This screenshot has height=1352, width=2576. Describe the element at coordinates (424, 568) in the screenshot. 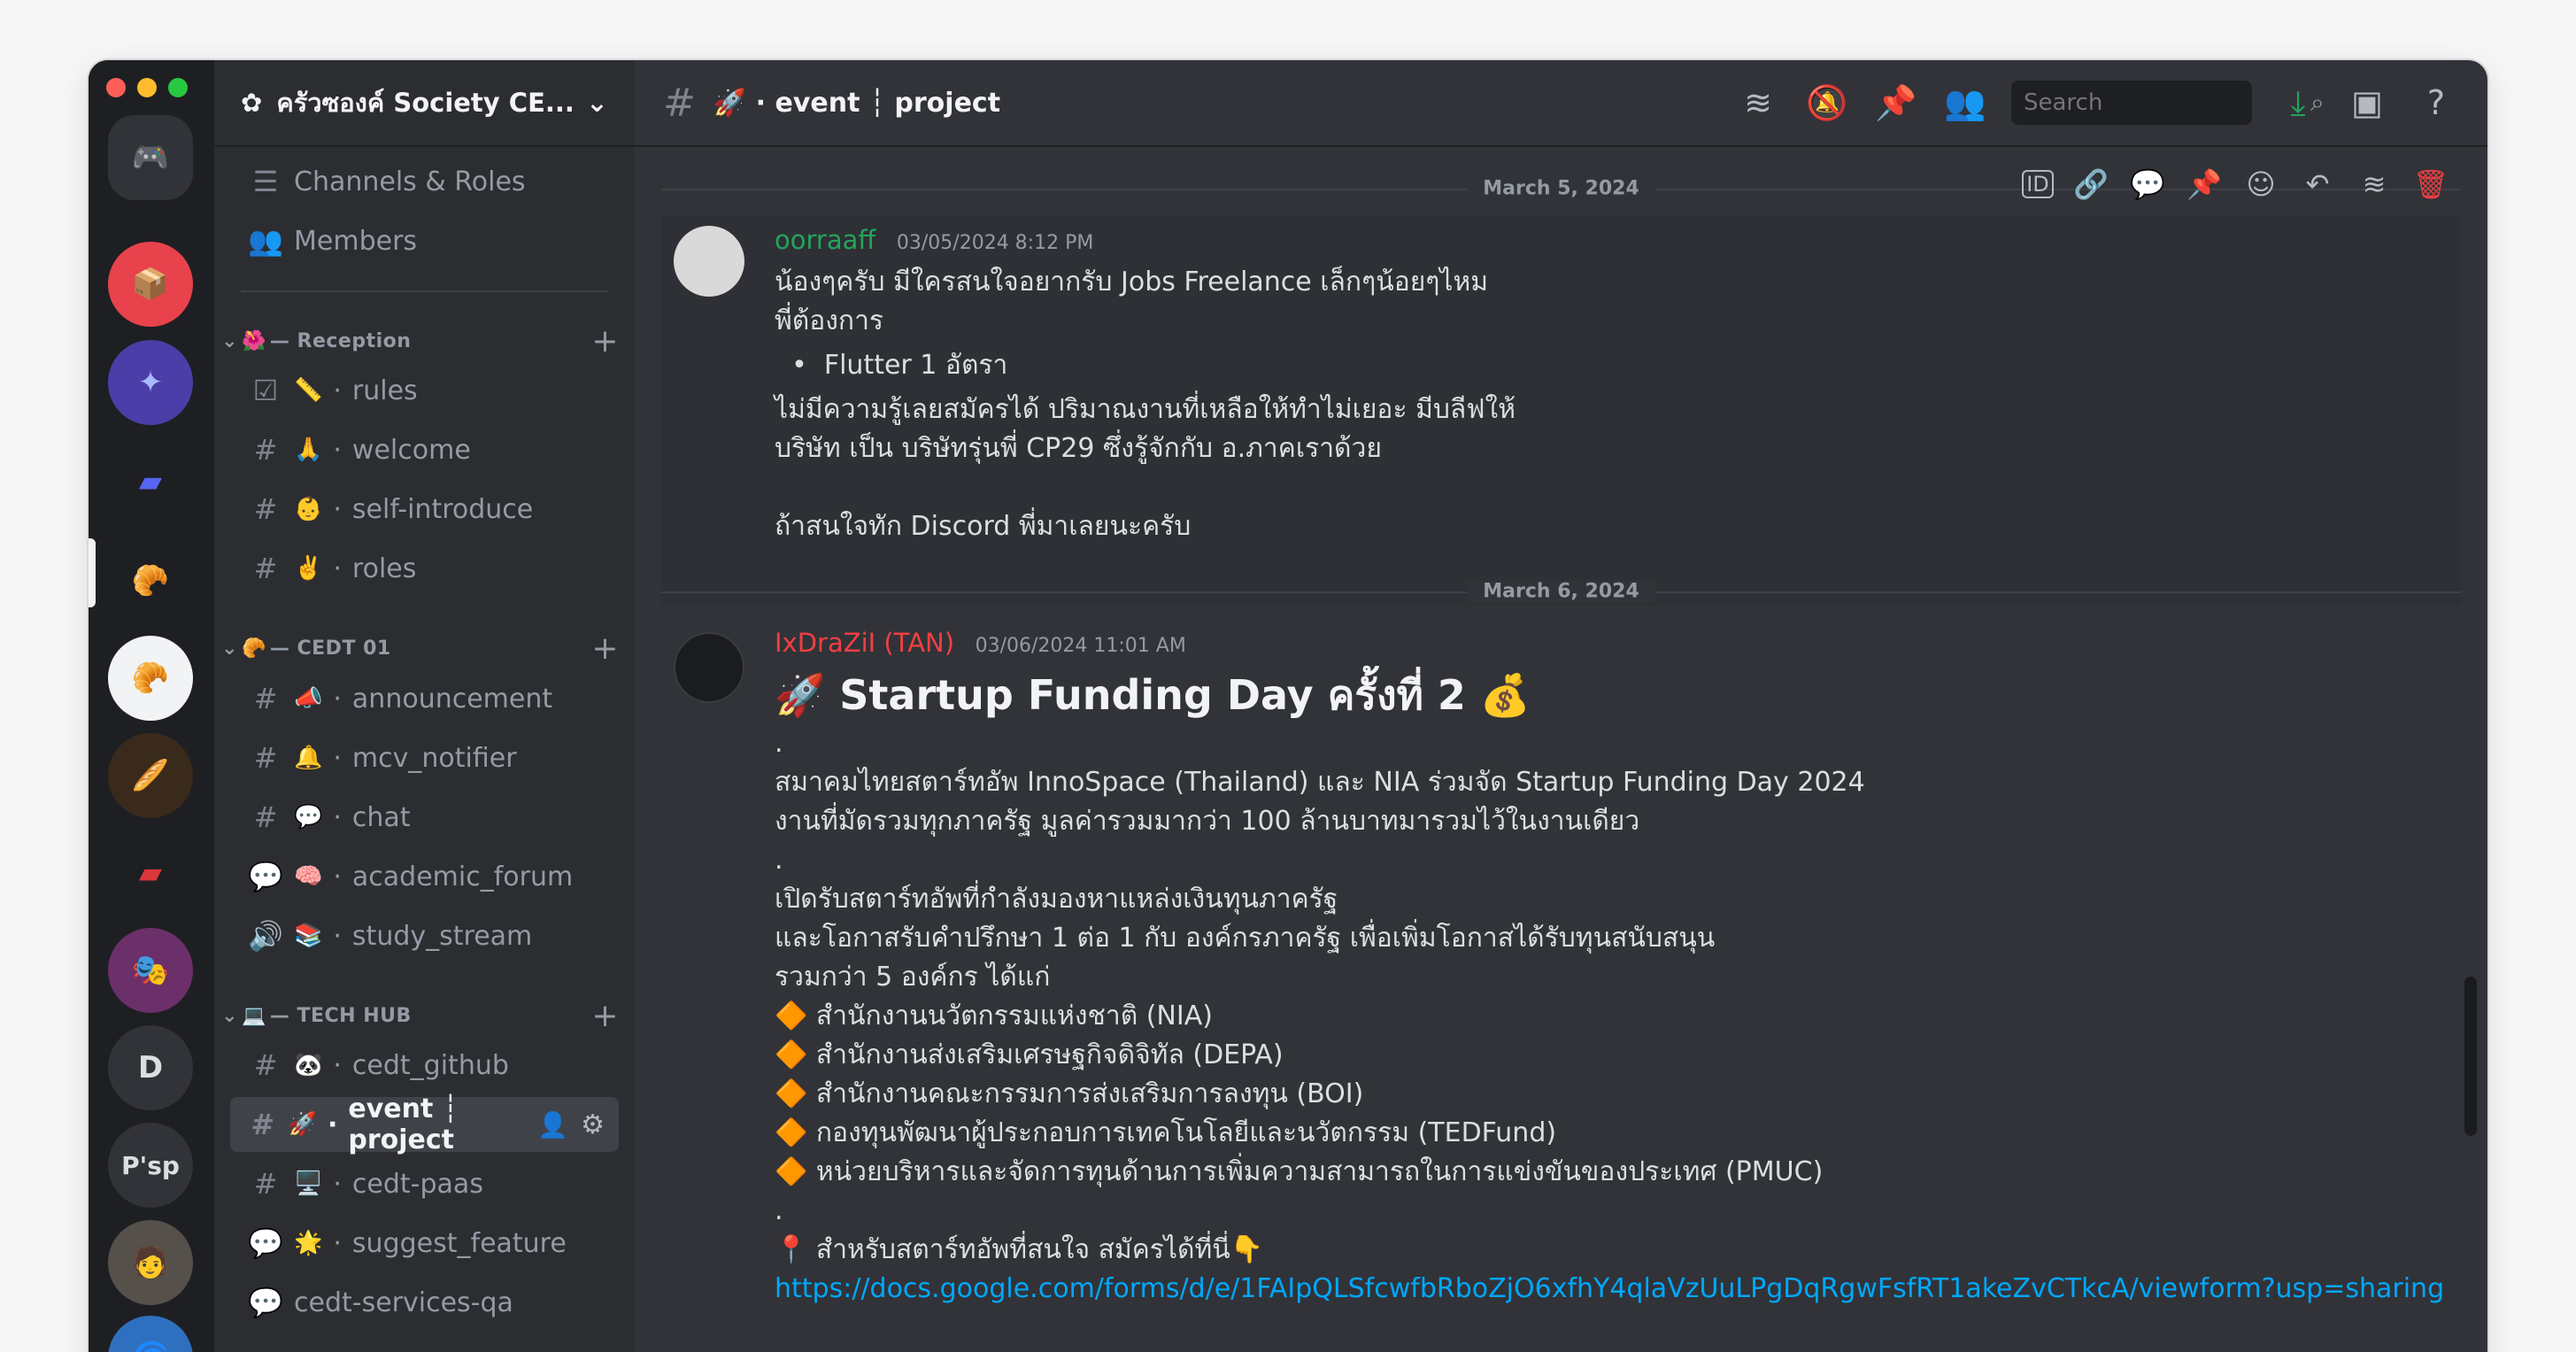

I see `channel-roles: # ✌️ · roles` at that location.